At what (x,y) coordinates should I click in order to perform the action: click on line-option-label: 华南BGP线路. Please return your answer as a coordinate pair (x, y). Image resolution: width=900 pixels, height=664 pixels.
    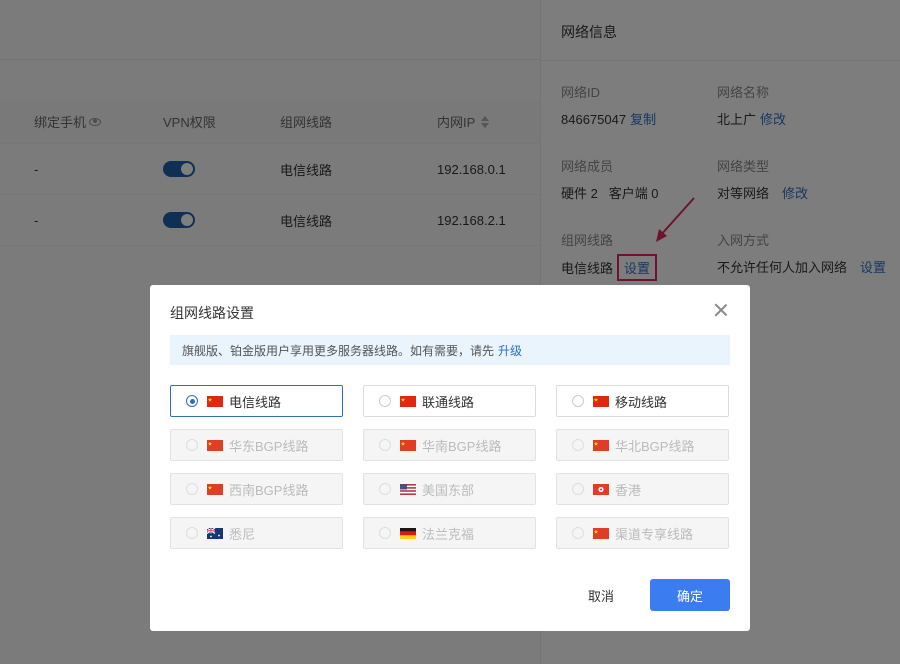
    Looking at the image, I should click on (462, 446).